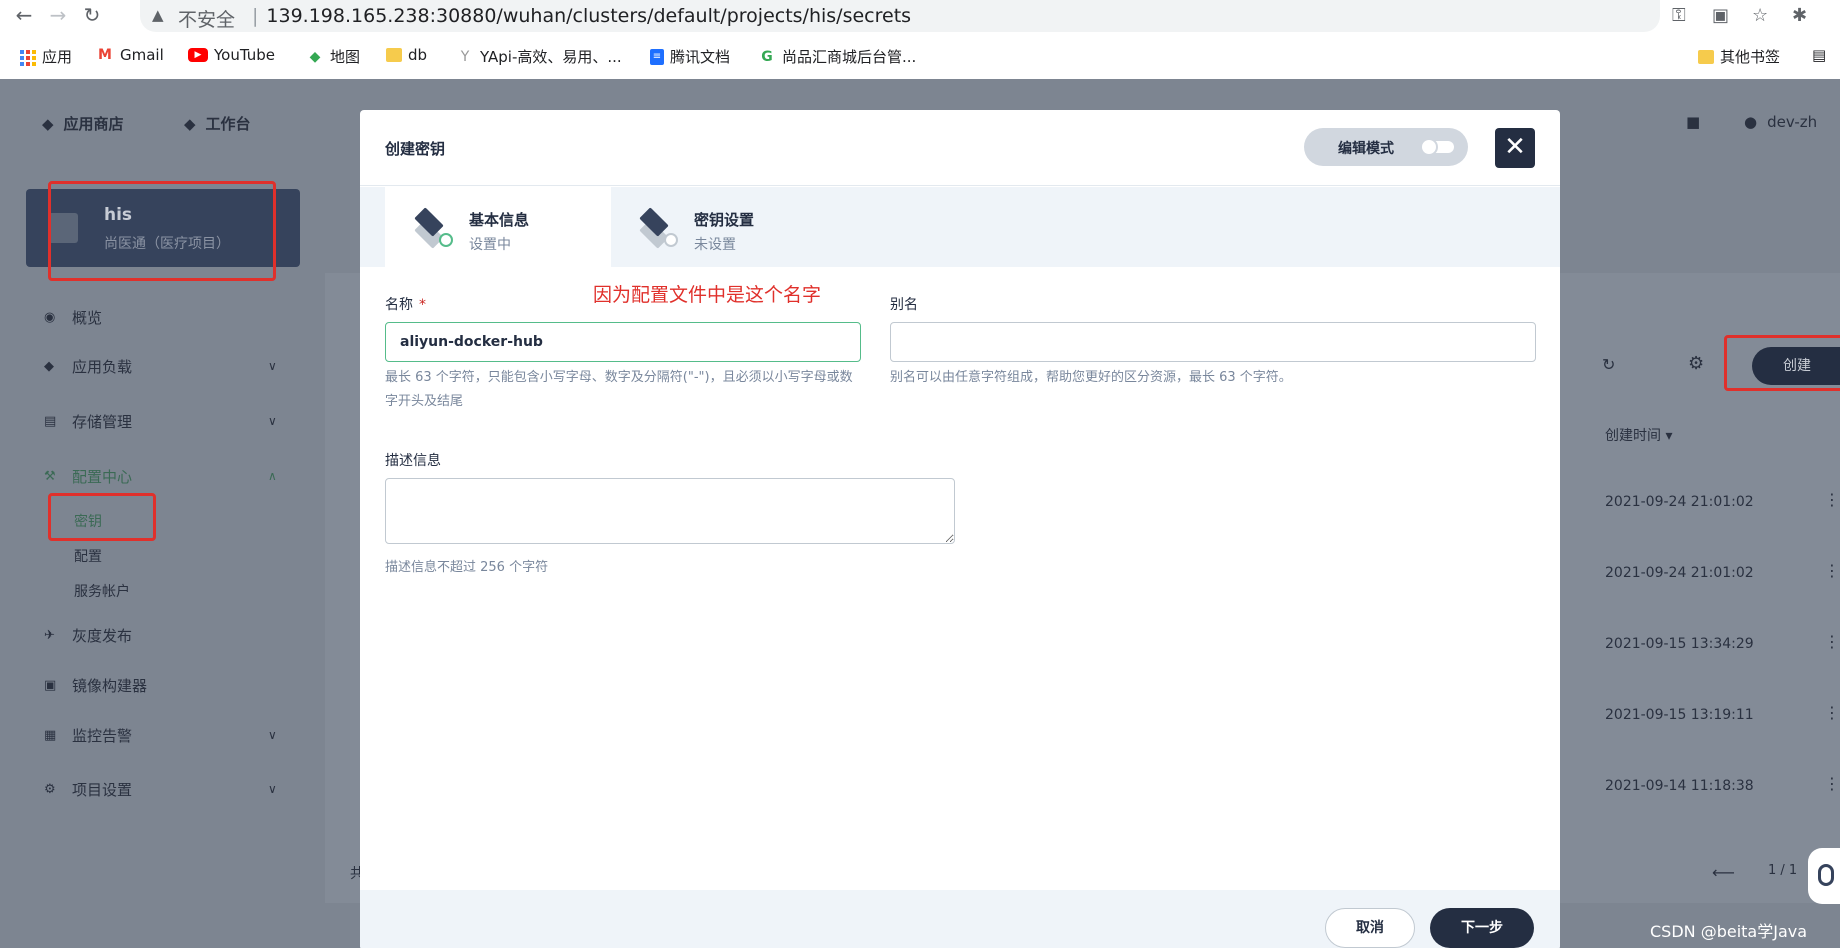 The width and height of the screenshot is (1840, 948). I want to click on step-status: 未设置, so click(715, 245).